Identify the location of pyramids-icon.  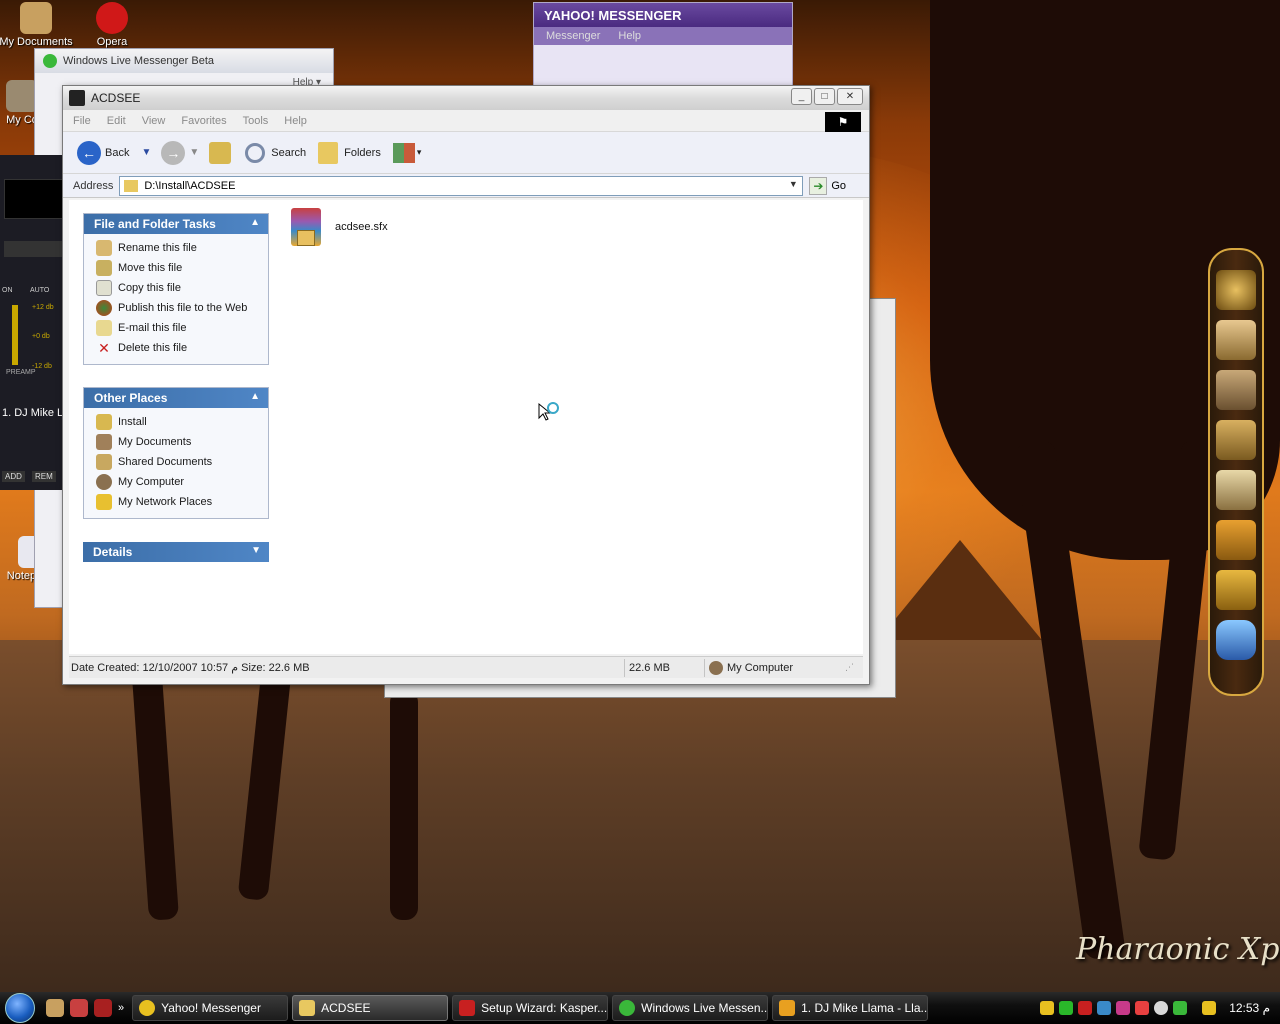
(1236, 340).